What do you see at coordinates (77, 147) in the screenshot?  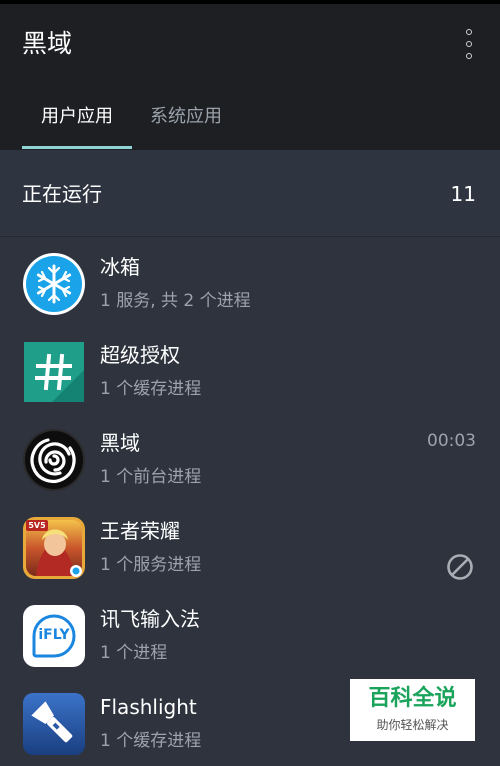 I see `tab-indicator` at bounding box center [77, 147].